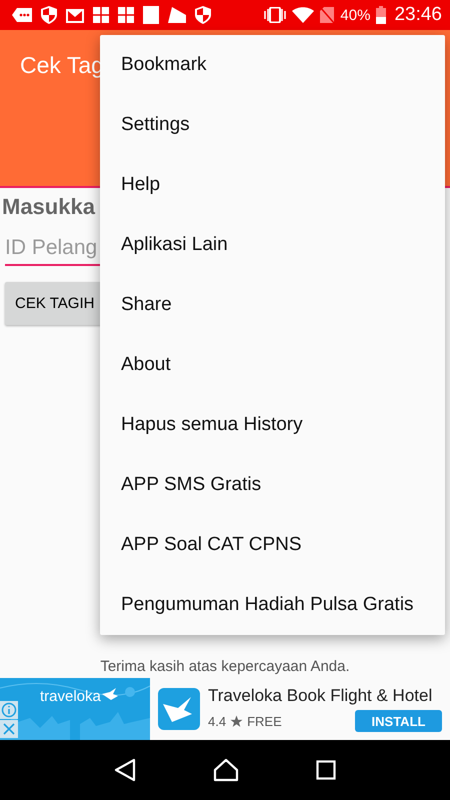  Describe the element at coordinates (272, 425) in the screenshot. I see `menu-item: Hapus semua History` at that location.